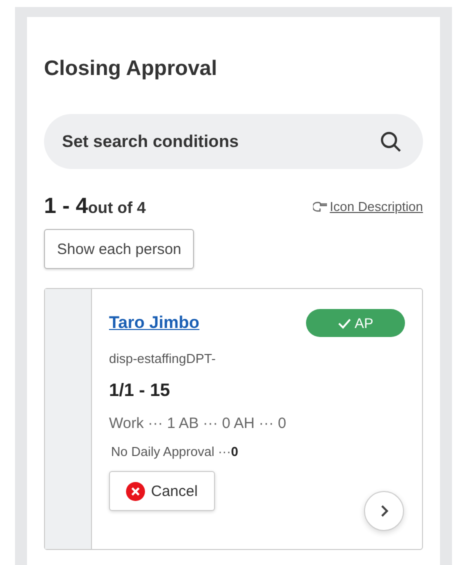 Image resolution: width=459 pixels, height=565 pixels. Describe the element at coordinates (367, 206) in the screenshot. I see `icon-description-link: Icon Description` at that location.